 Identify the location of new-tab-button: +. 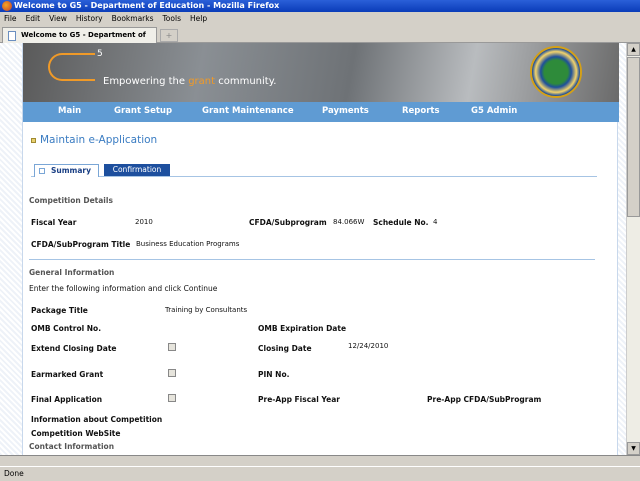
(169, 35).